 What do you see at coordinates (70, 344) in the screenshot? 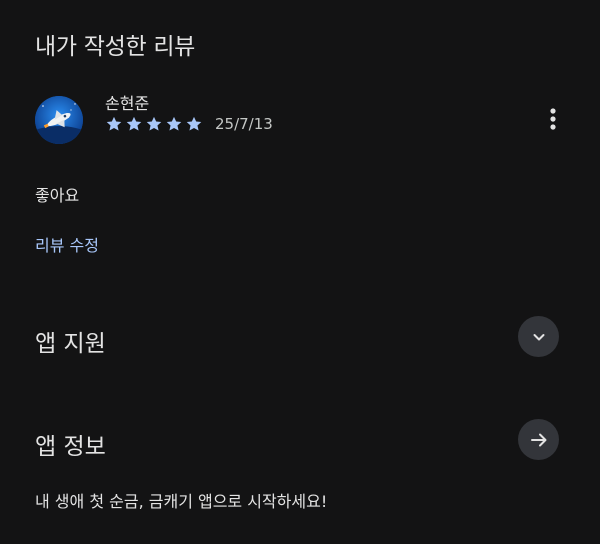
I see `app-support-title: 앱 지원` at bounding box center [70, 344].